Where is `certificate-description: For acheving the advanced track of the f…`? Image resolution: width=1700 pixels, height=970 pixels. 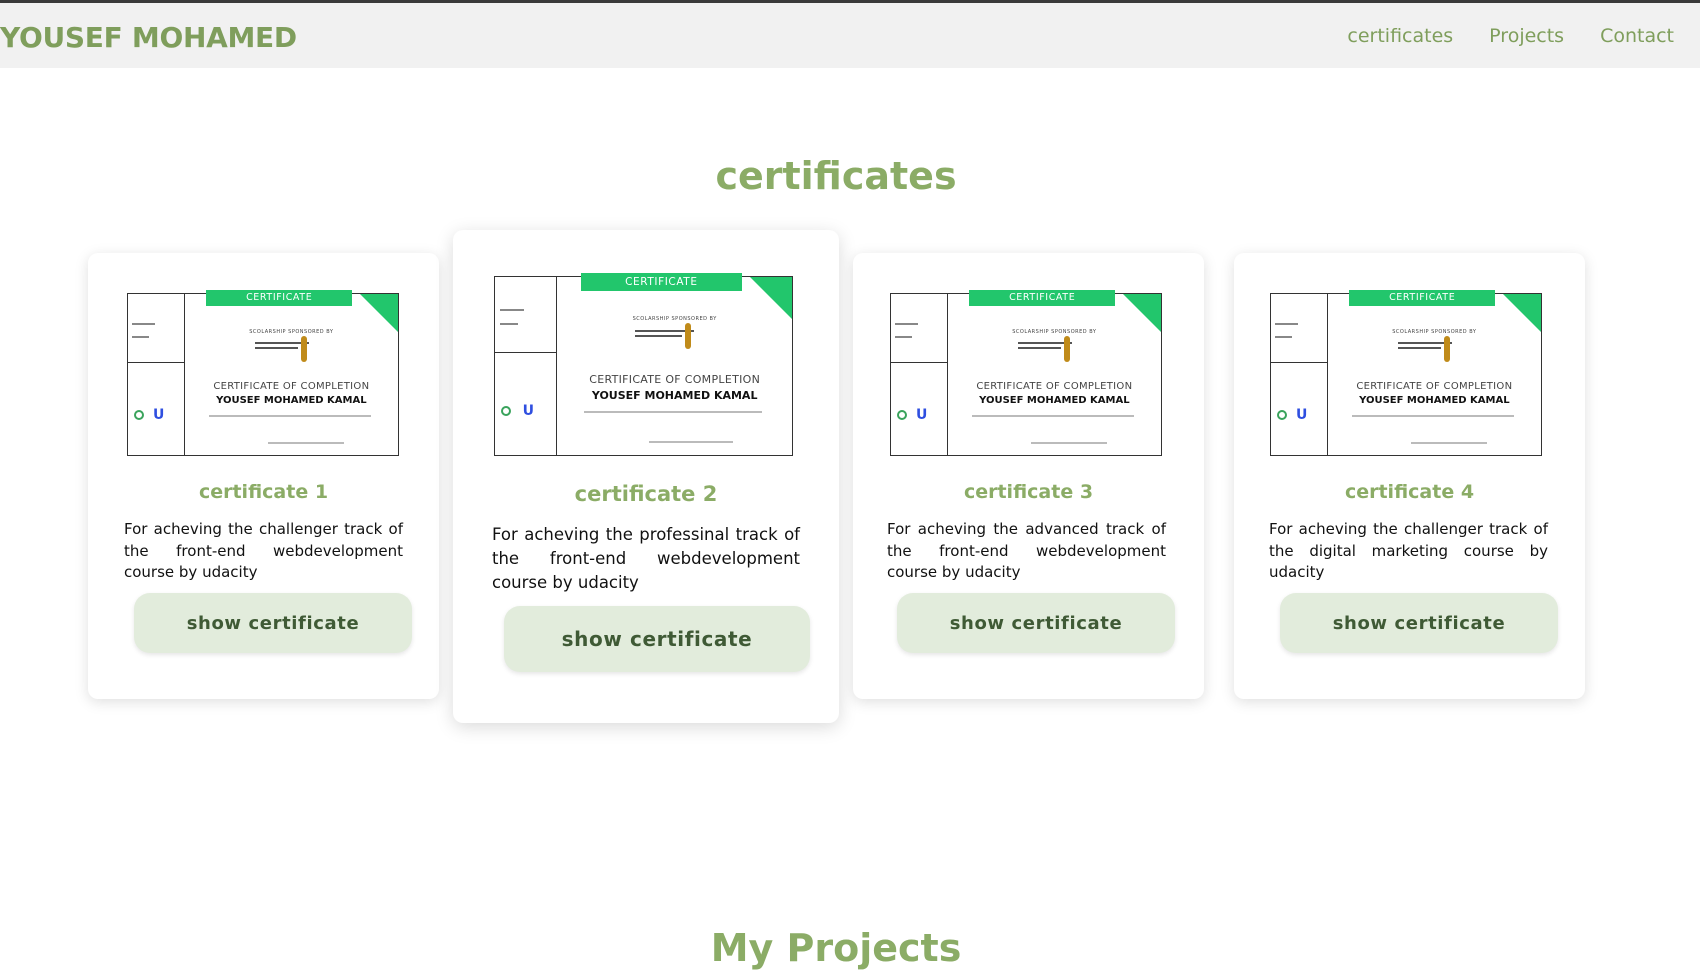
certificate-description: For acheving the advanced track of the f… is located at coordinates (1026, 550).